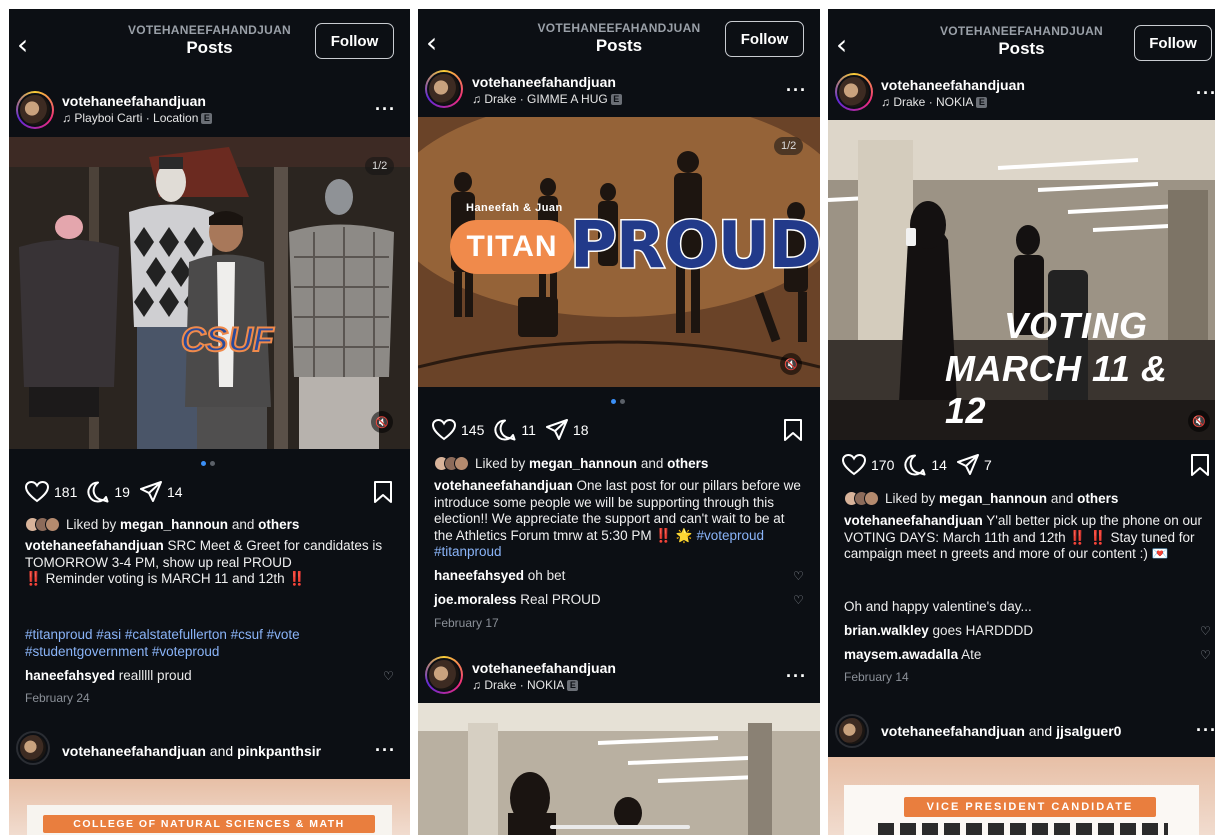 The width and height of the screenshot is (1215, 835). Describe the element at coordinates (1021, 796) in the screenshot. I see `next-post-image: VICE PRESIDENT CANDIDATE` at that location.